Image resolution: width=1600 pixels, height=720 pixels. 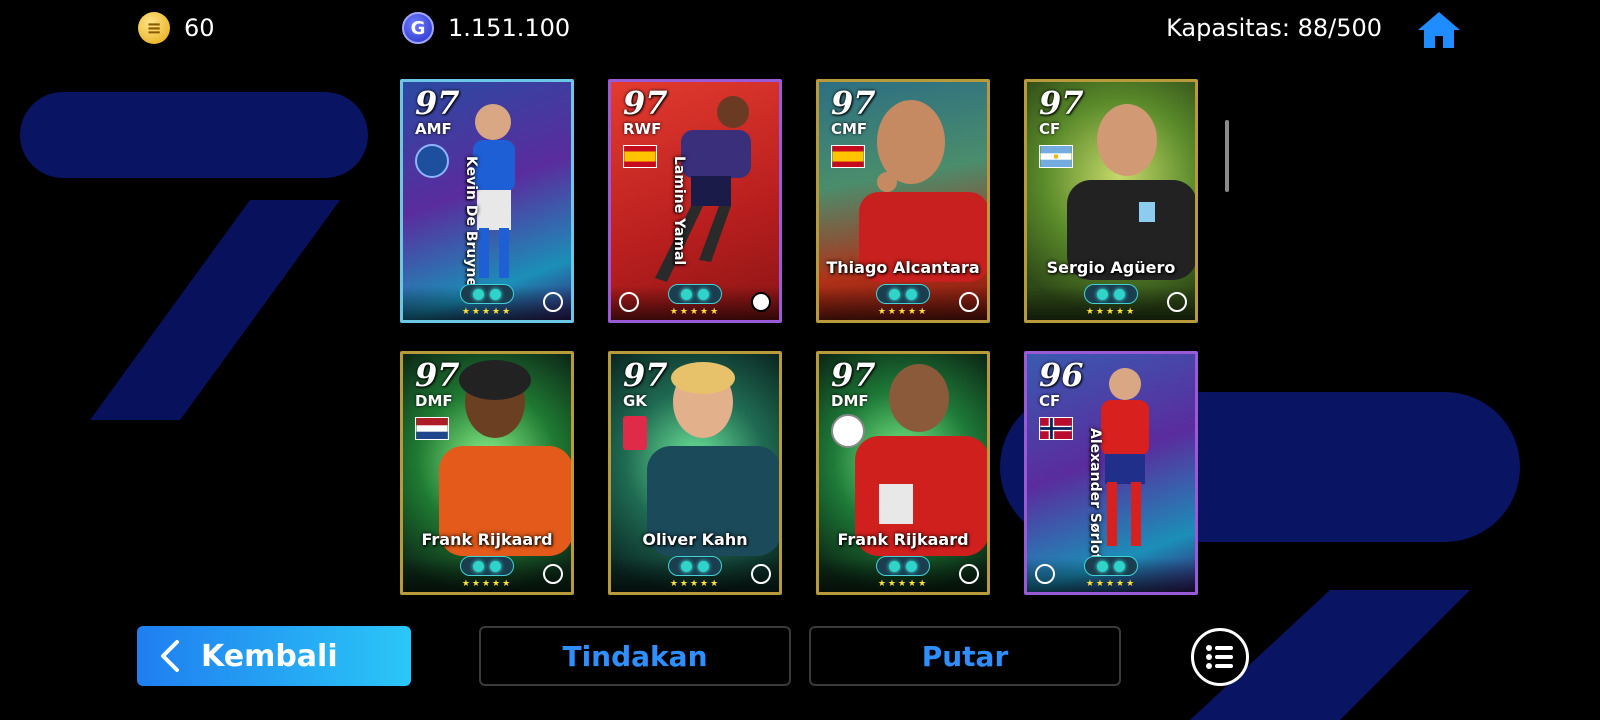 I want to click on argentina-flag-icon, so click(x=1056, y=156).